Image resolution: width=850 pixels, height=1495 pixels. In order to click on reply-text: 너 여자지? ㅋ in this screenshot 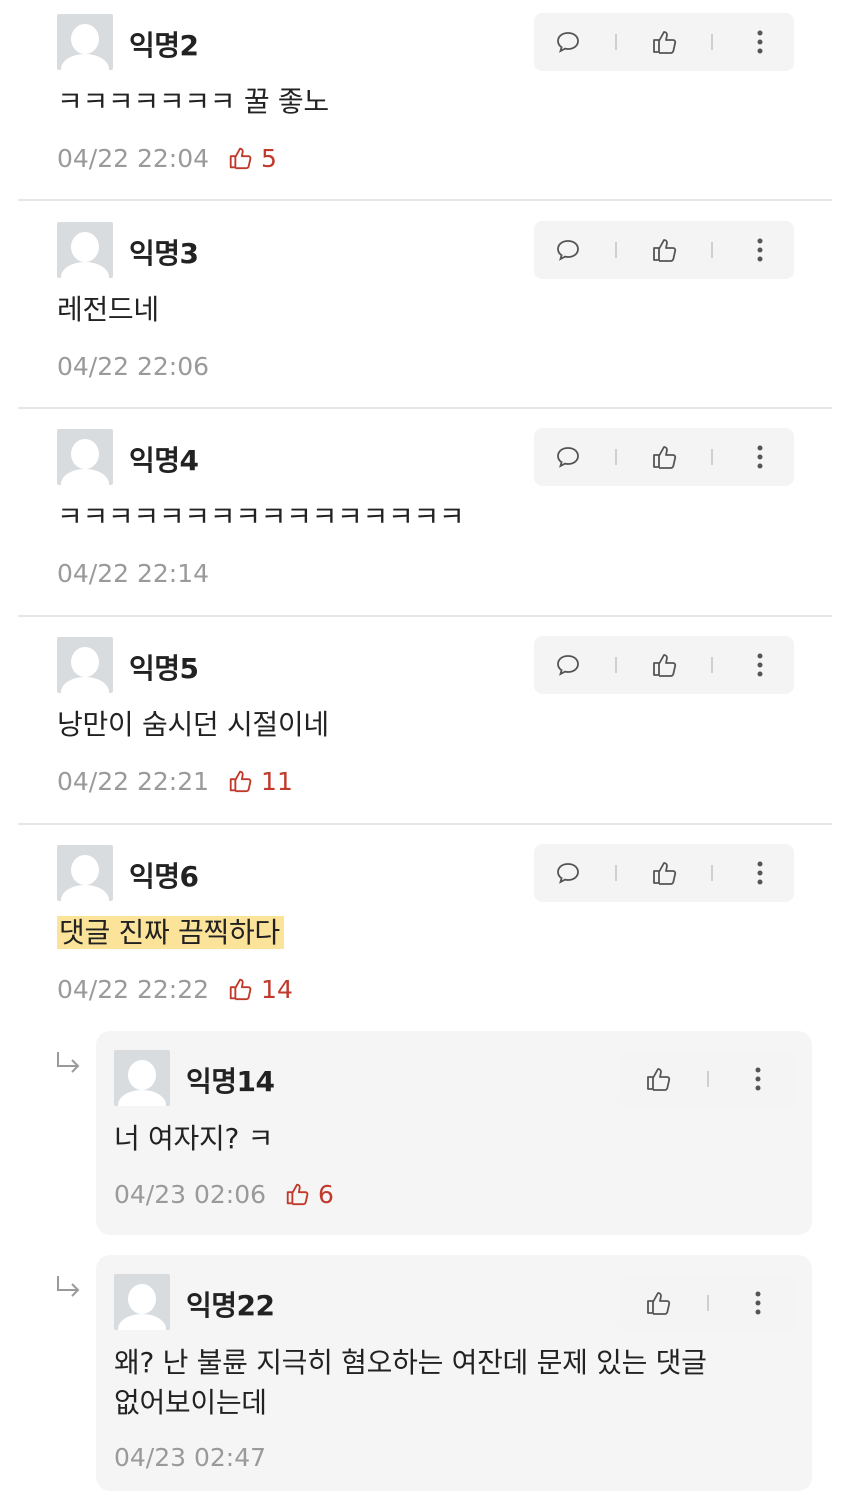, I will do `click(194, 1138)`.